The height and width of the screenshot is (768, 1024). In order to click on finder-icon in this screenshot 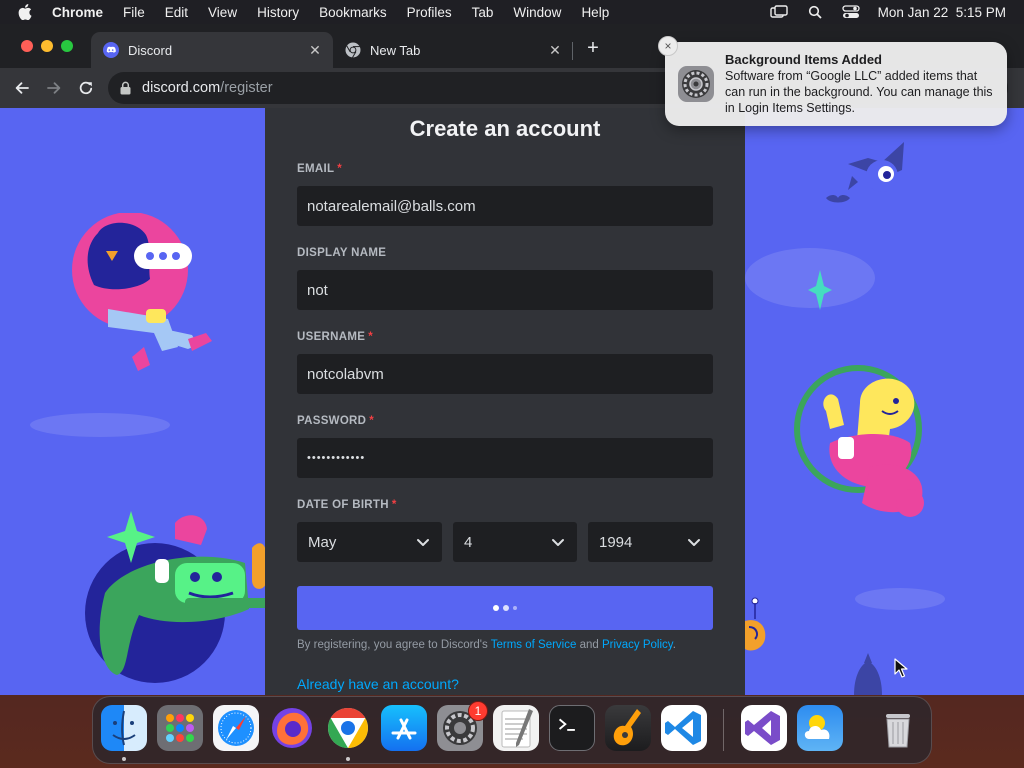, I will do `click(124, 728)`.